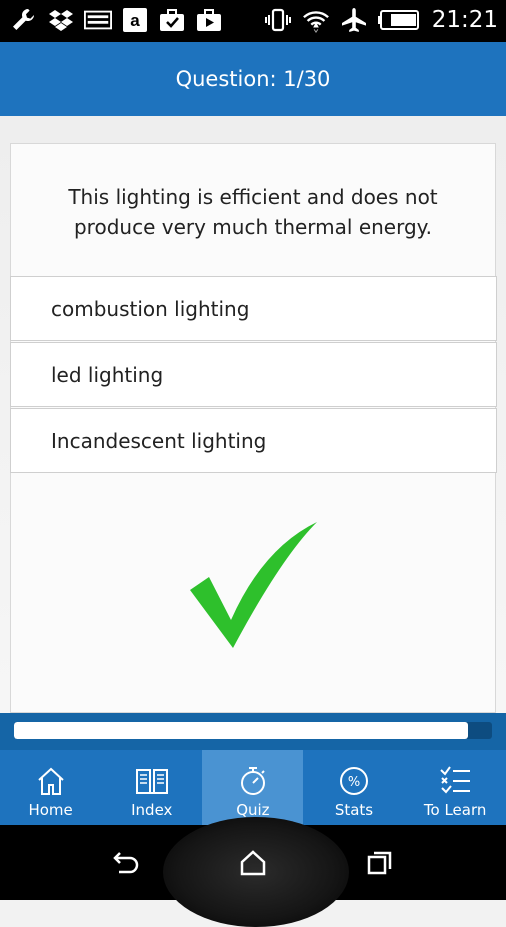 The image size is (506, 927). I want to click on nav-home: Home, so click(50, 787).